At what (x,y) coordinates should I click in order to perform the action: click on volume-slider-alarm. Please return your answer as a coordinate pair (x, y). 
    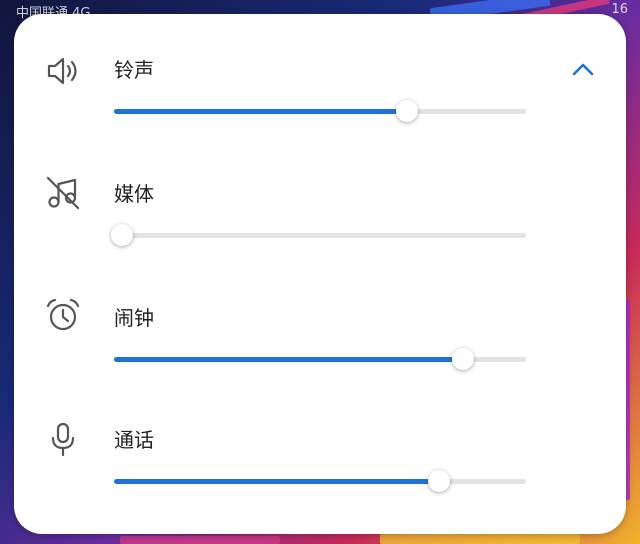
    Looking at the image, I should click on (320, 360).